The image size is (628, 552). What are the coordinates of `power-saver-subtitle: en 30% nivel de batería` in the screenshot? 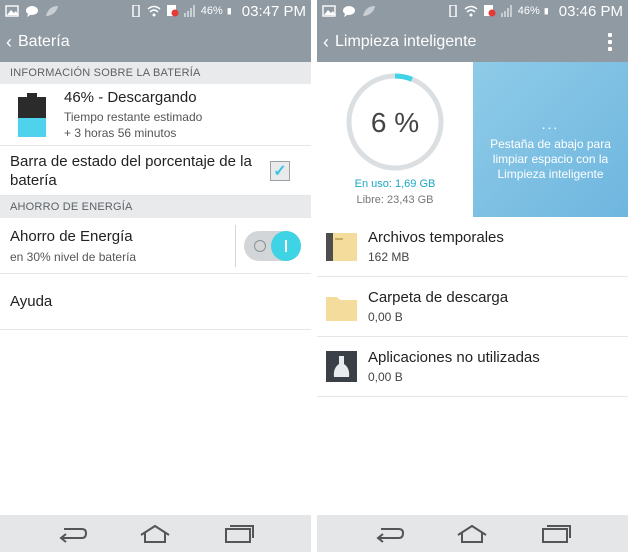 It's located at (73, 257).